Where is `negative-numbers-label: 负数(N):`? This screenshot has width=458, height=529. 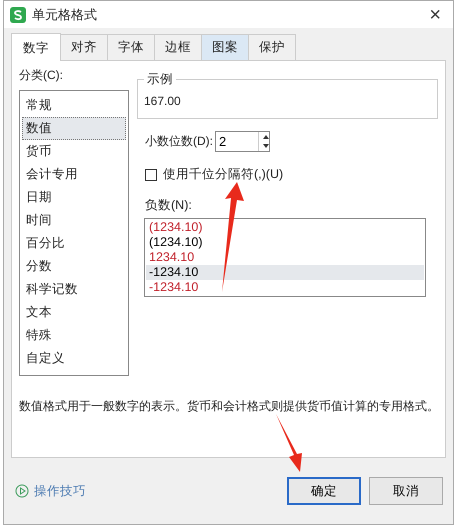
negative-numbers-label: 负数(N): is located at coordinates (169, 205).